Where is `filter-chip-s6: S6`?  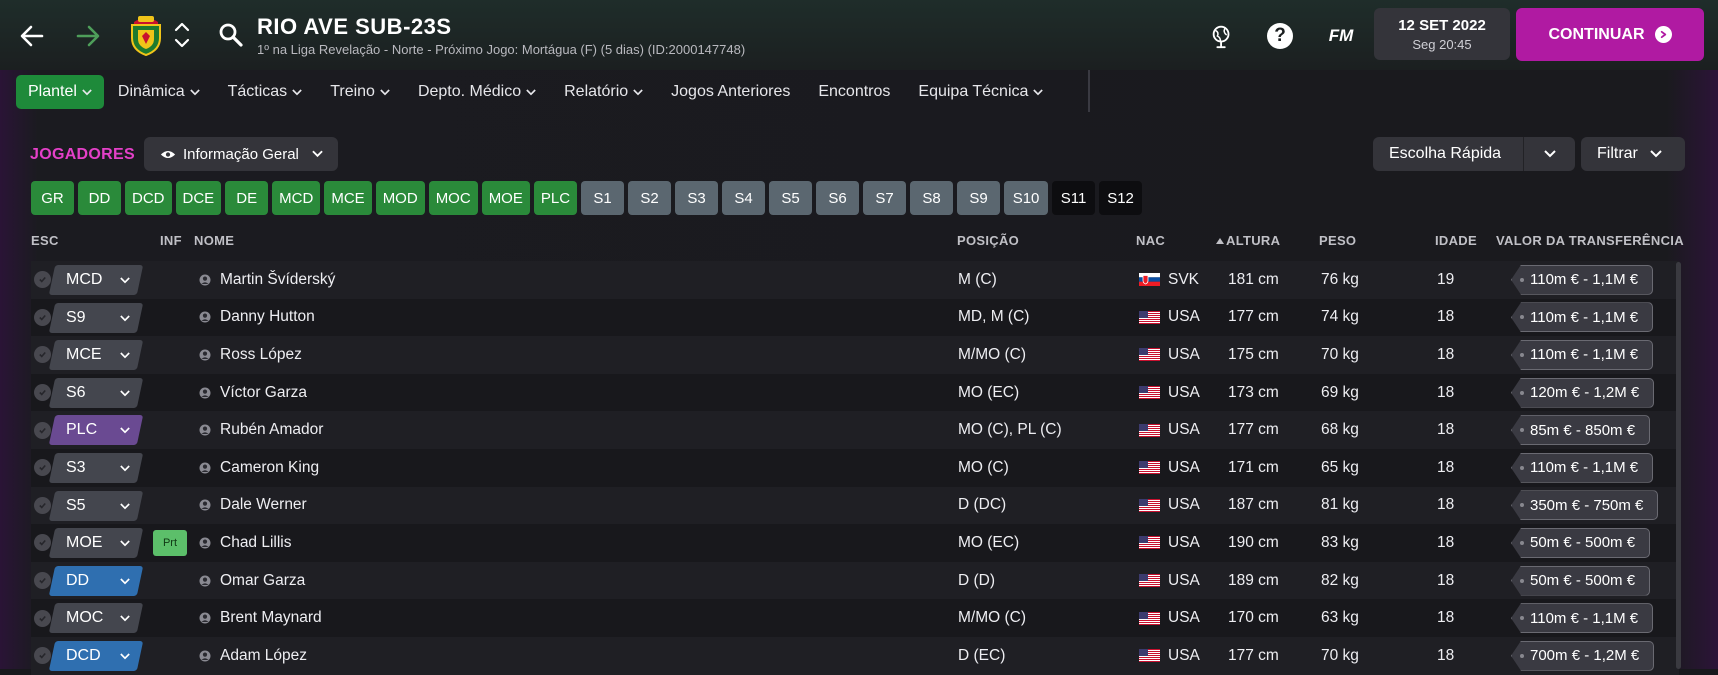 filter-chip-s6: S6 is located at coordinates (838, 198).